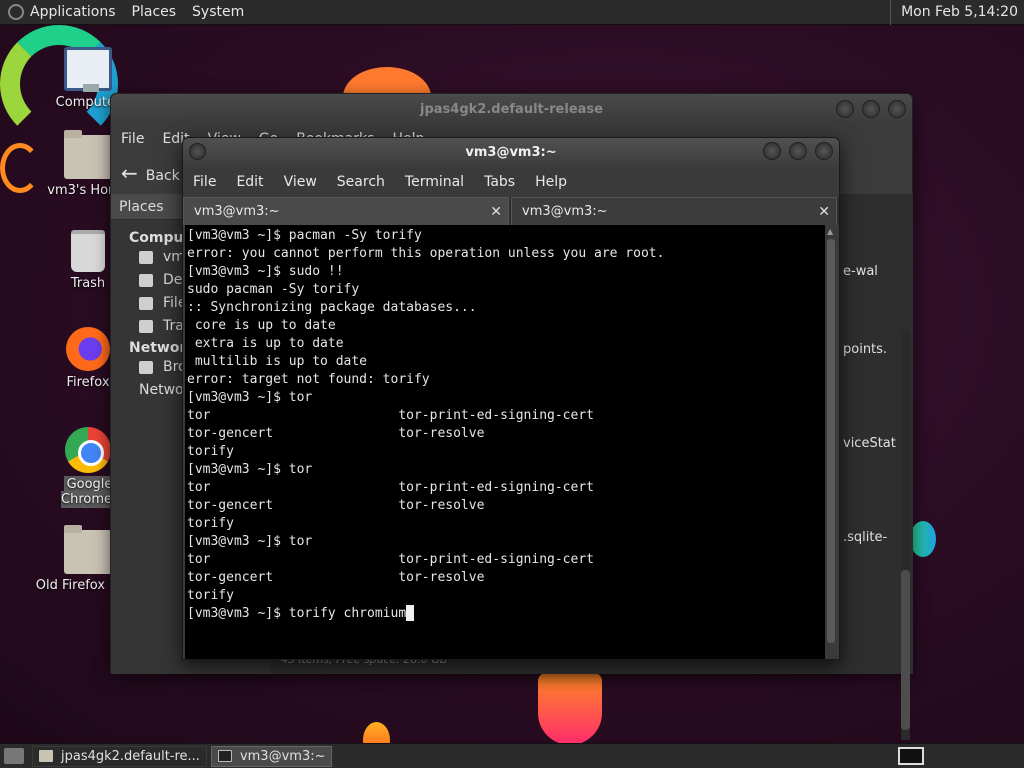 This screenshot has height=768, width=1024. I want to click on term-menu-view: View, so click(300, 182).